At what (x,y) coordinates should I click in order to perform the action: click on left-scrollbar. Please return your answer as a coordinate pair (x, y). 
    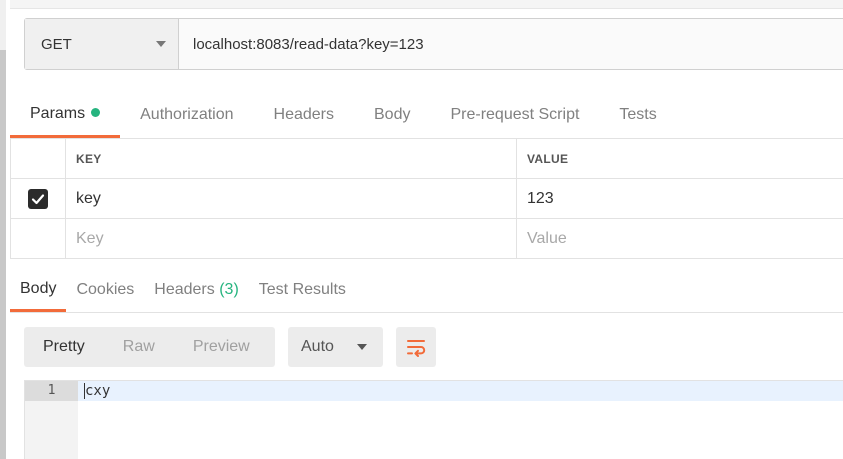
    Looking at the image, I should click on (3, 229).